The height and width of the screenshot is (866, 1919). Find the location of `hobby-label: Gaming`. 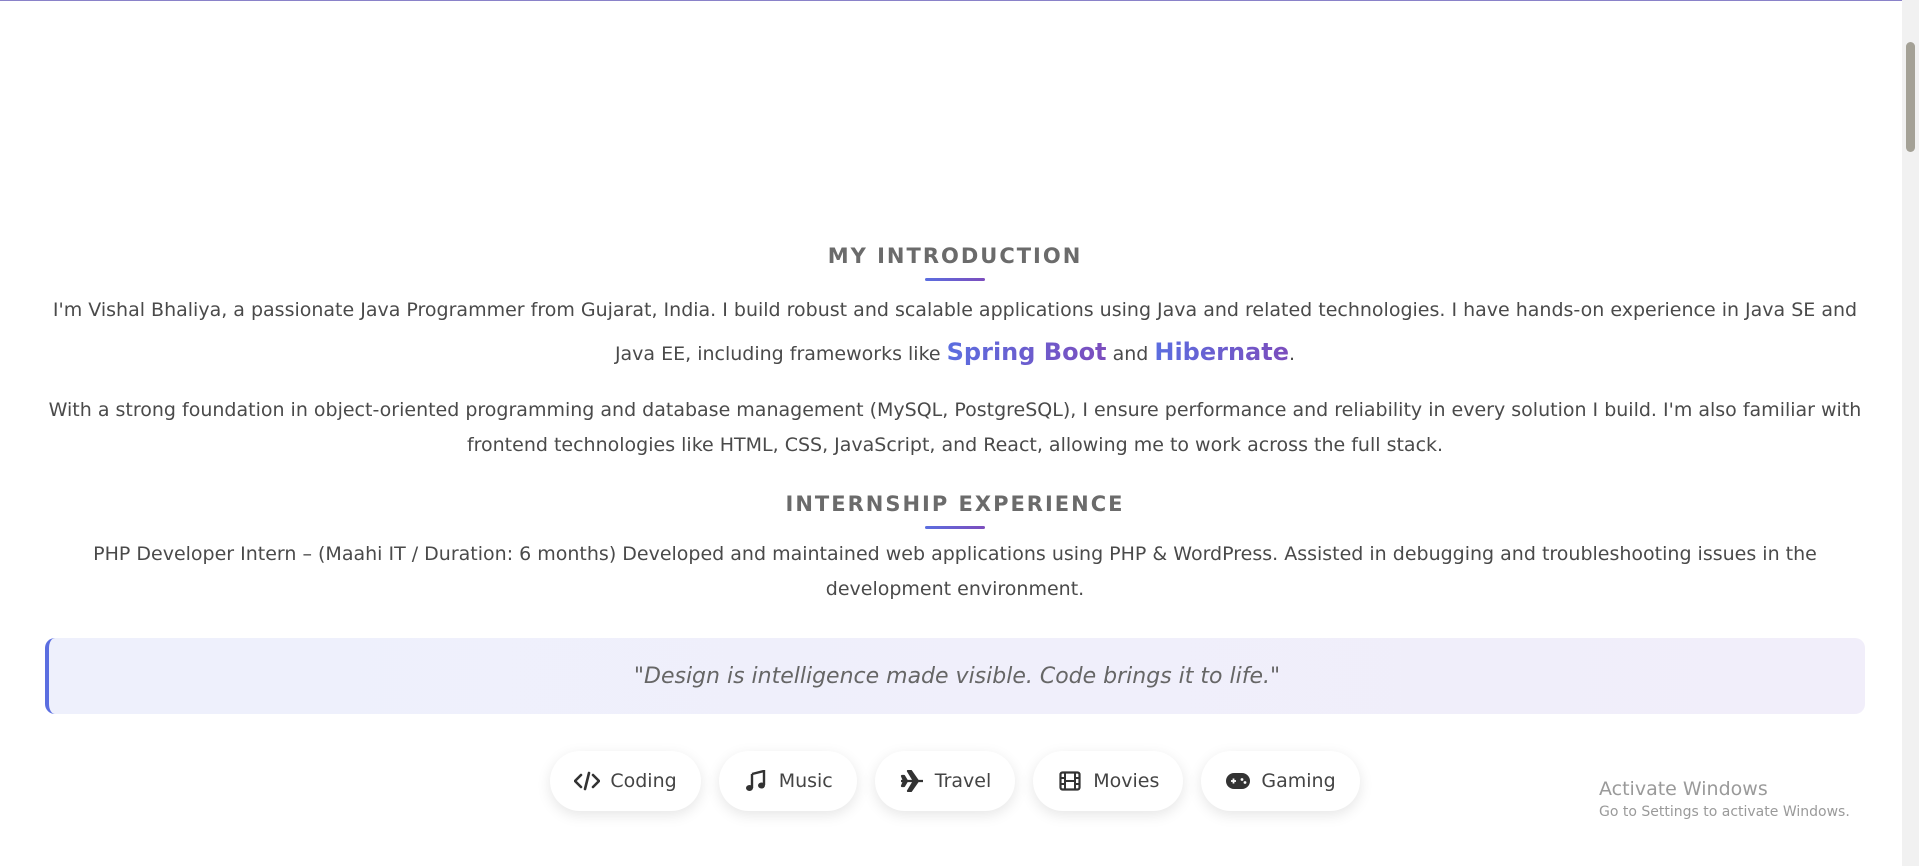

hobby-label: Gaming is located at coordinates (1298, 781).